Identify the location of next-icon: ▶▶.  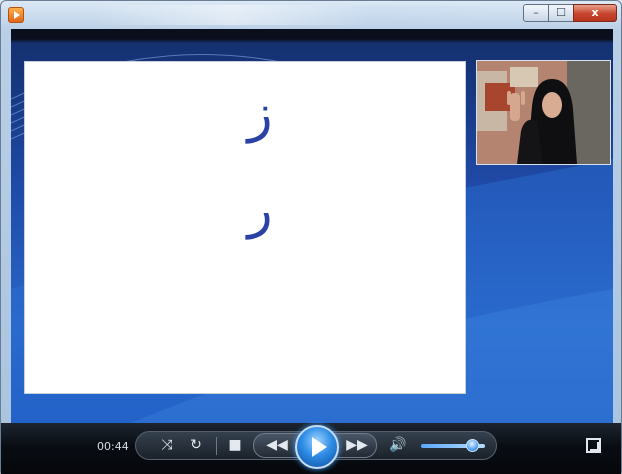
(357, 445).